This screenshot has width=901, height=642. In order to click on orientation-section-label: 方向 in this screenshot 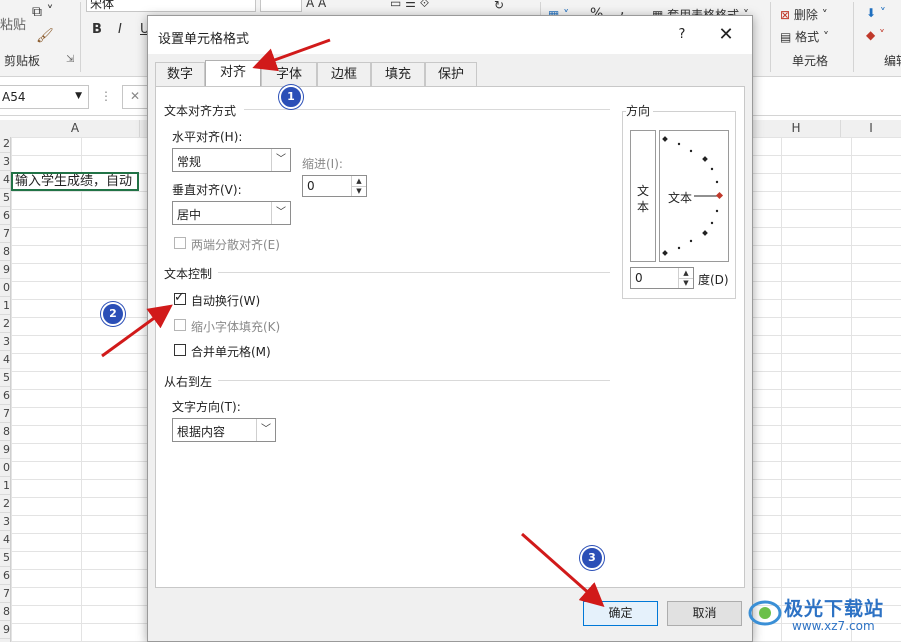, I will do `click(640, 110)`.